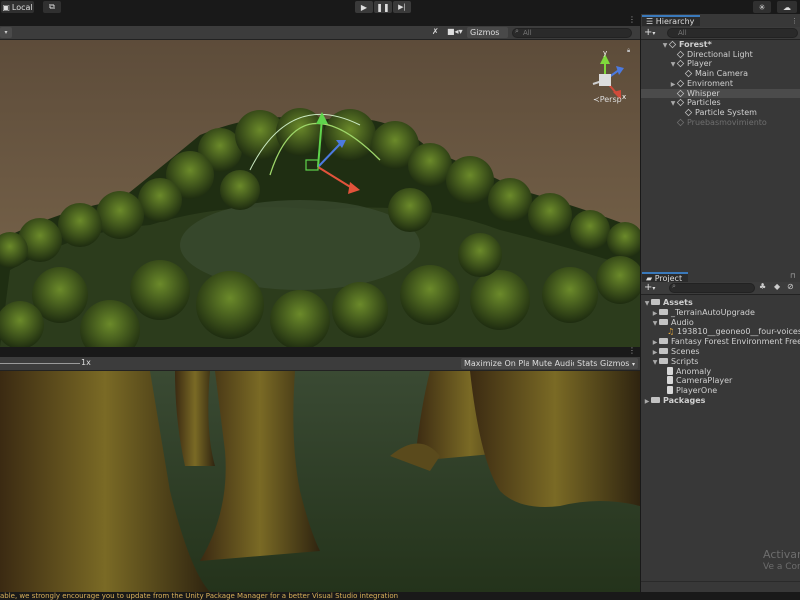  I want to click on persp-toggle: ≺Persp, so click(607, 99).